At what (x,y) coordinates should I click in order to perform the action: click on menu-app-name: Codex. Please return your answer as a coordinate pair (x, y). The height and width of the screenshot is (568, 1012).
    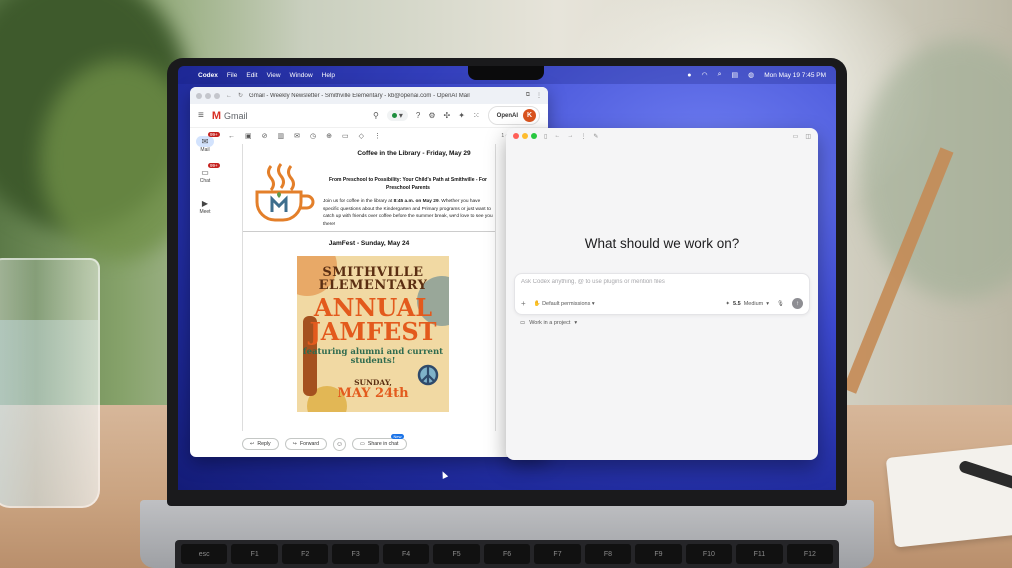
    Looking at the image, I should click on (208, 75).